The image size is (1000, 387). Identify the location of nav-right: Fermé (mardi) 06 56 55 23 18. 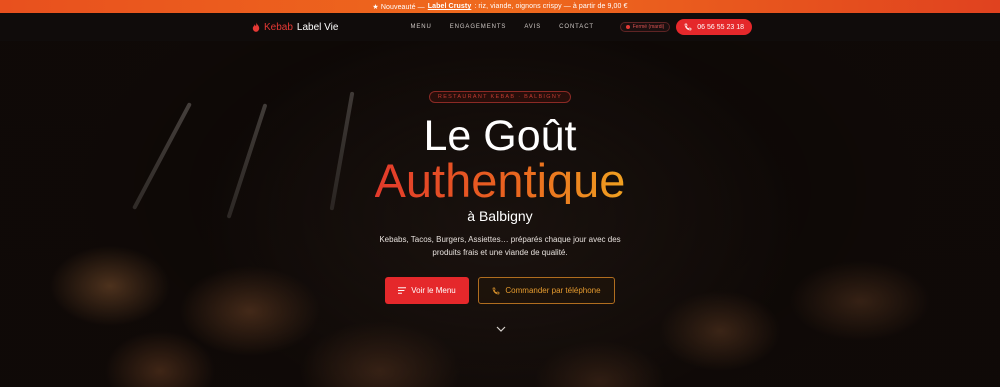
(685, 27).